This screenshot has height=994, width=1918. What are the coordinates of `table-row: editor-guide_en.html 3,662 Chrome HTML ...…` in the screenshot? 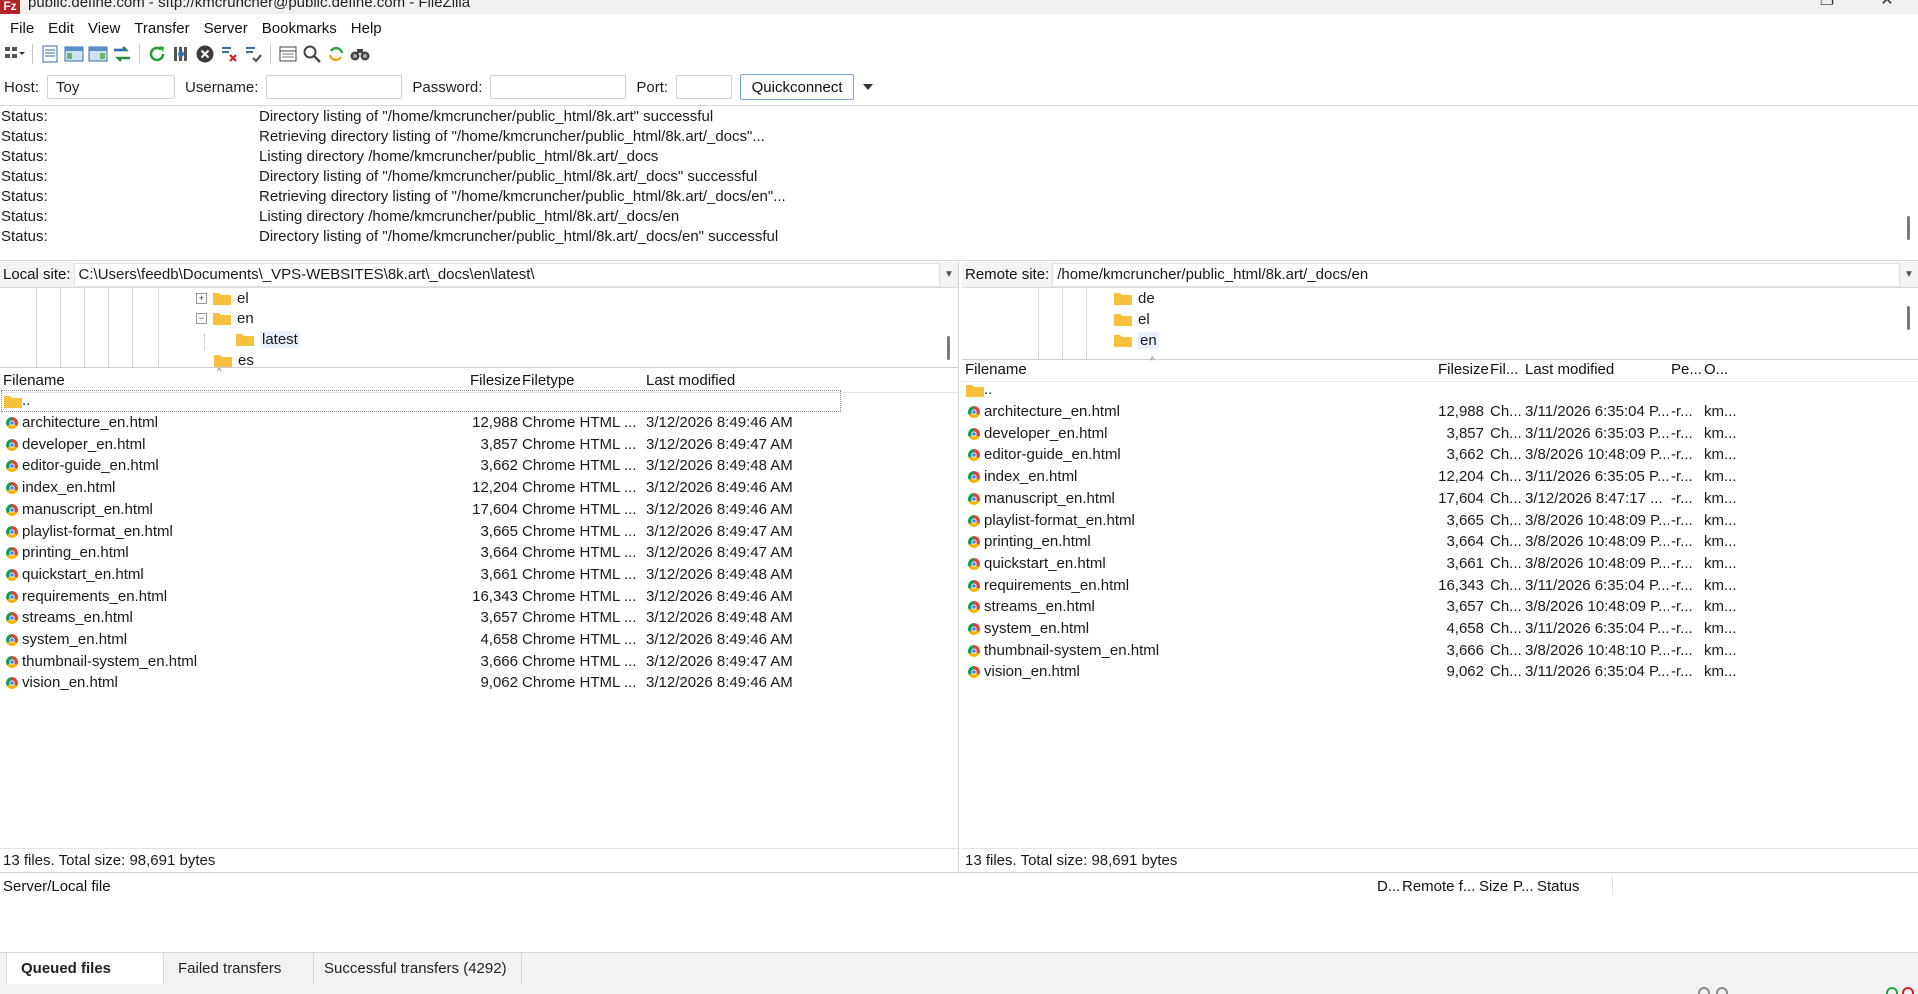 It's located at (479, 466).